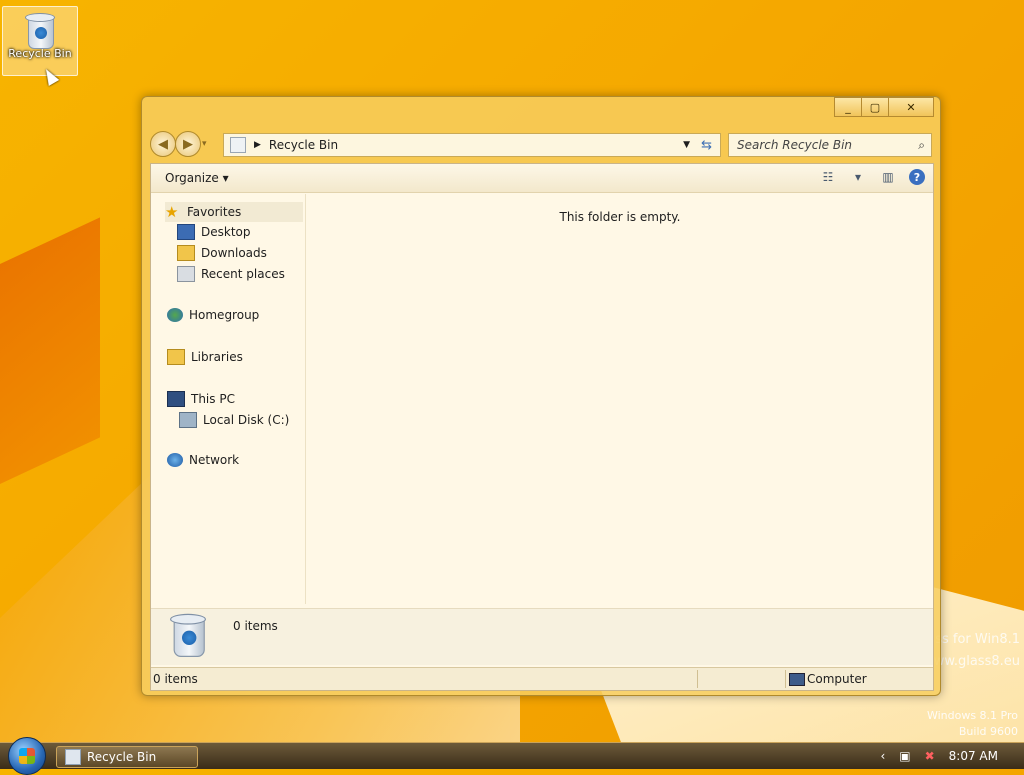  I want to click on recent-places-icon, so click(186, 274).